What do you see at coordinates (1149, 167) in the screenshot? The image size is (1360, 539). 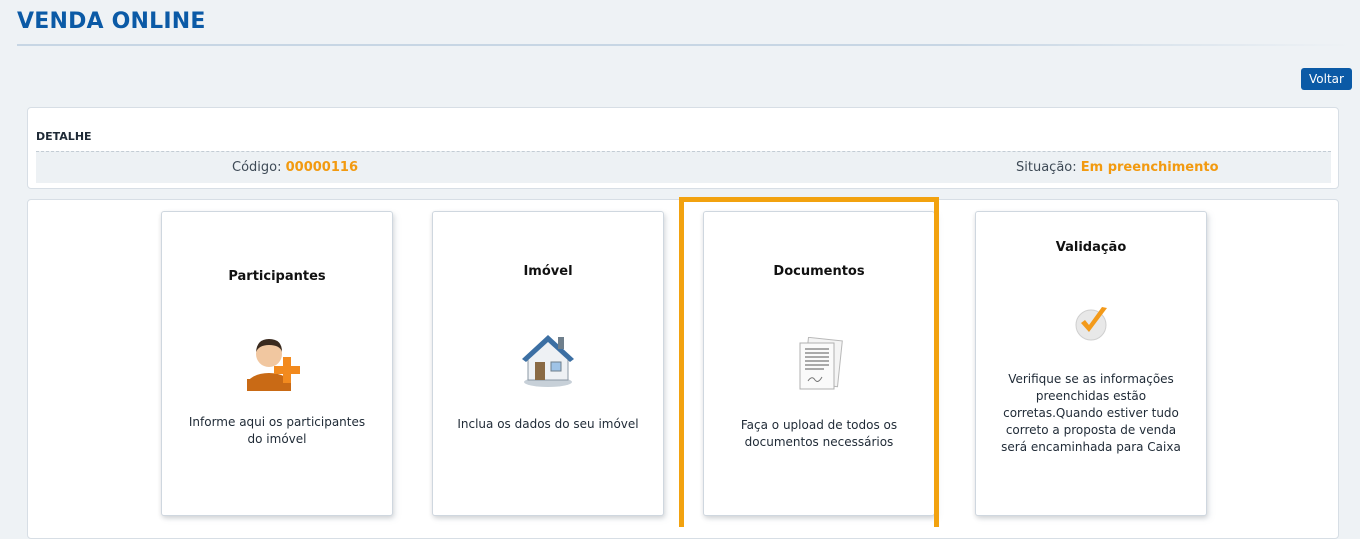 I see `status-value: Em preenchimento` at bounding box center [1149, 167].